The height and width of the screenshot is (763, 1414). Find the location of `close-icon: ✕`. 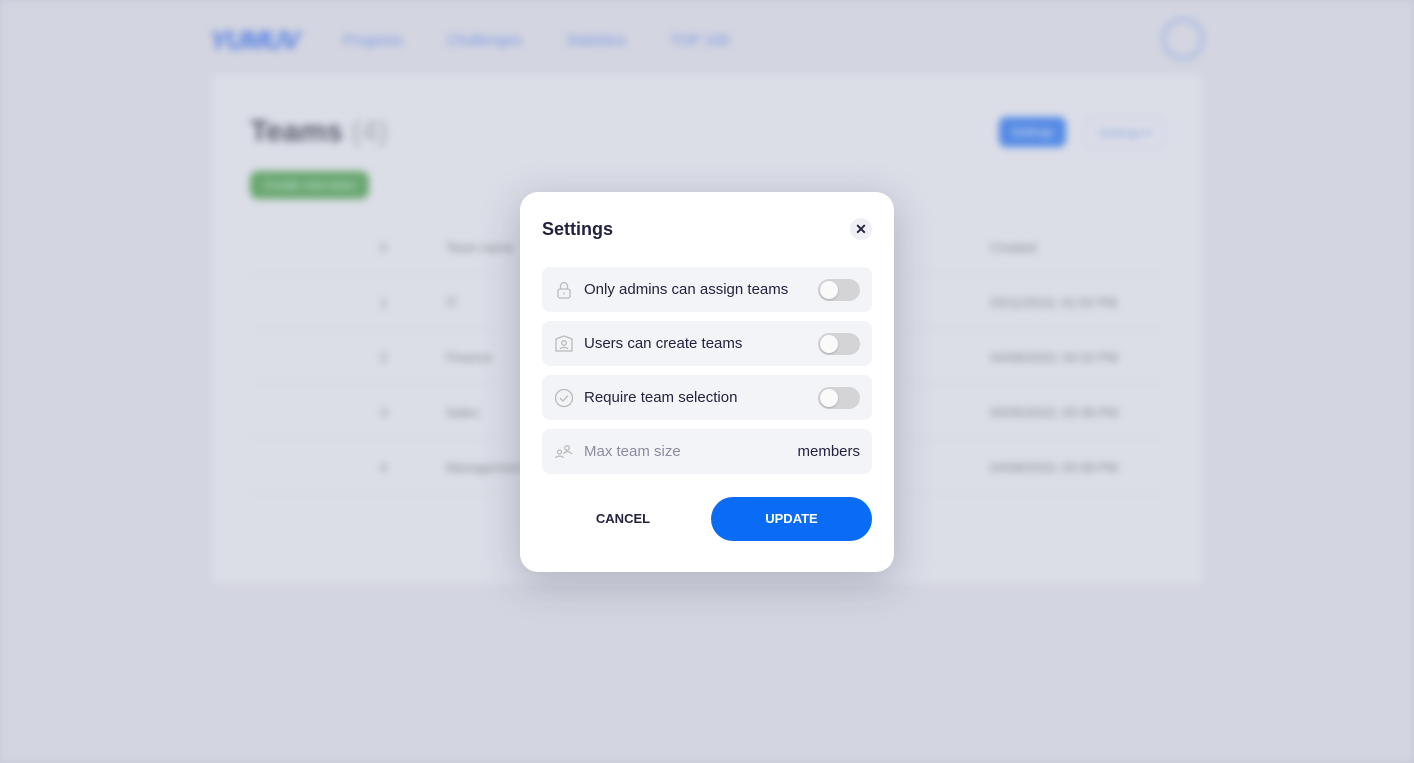

close-icon: ✕ is located at coordinates (861, 229).